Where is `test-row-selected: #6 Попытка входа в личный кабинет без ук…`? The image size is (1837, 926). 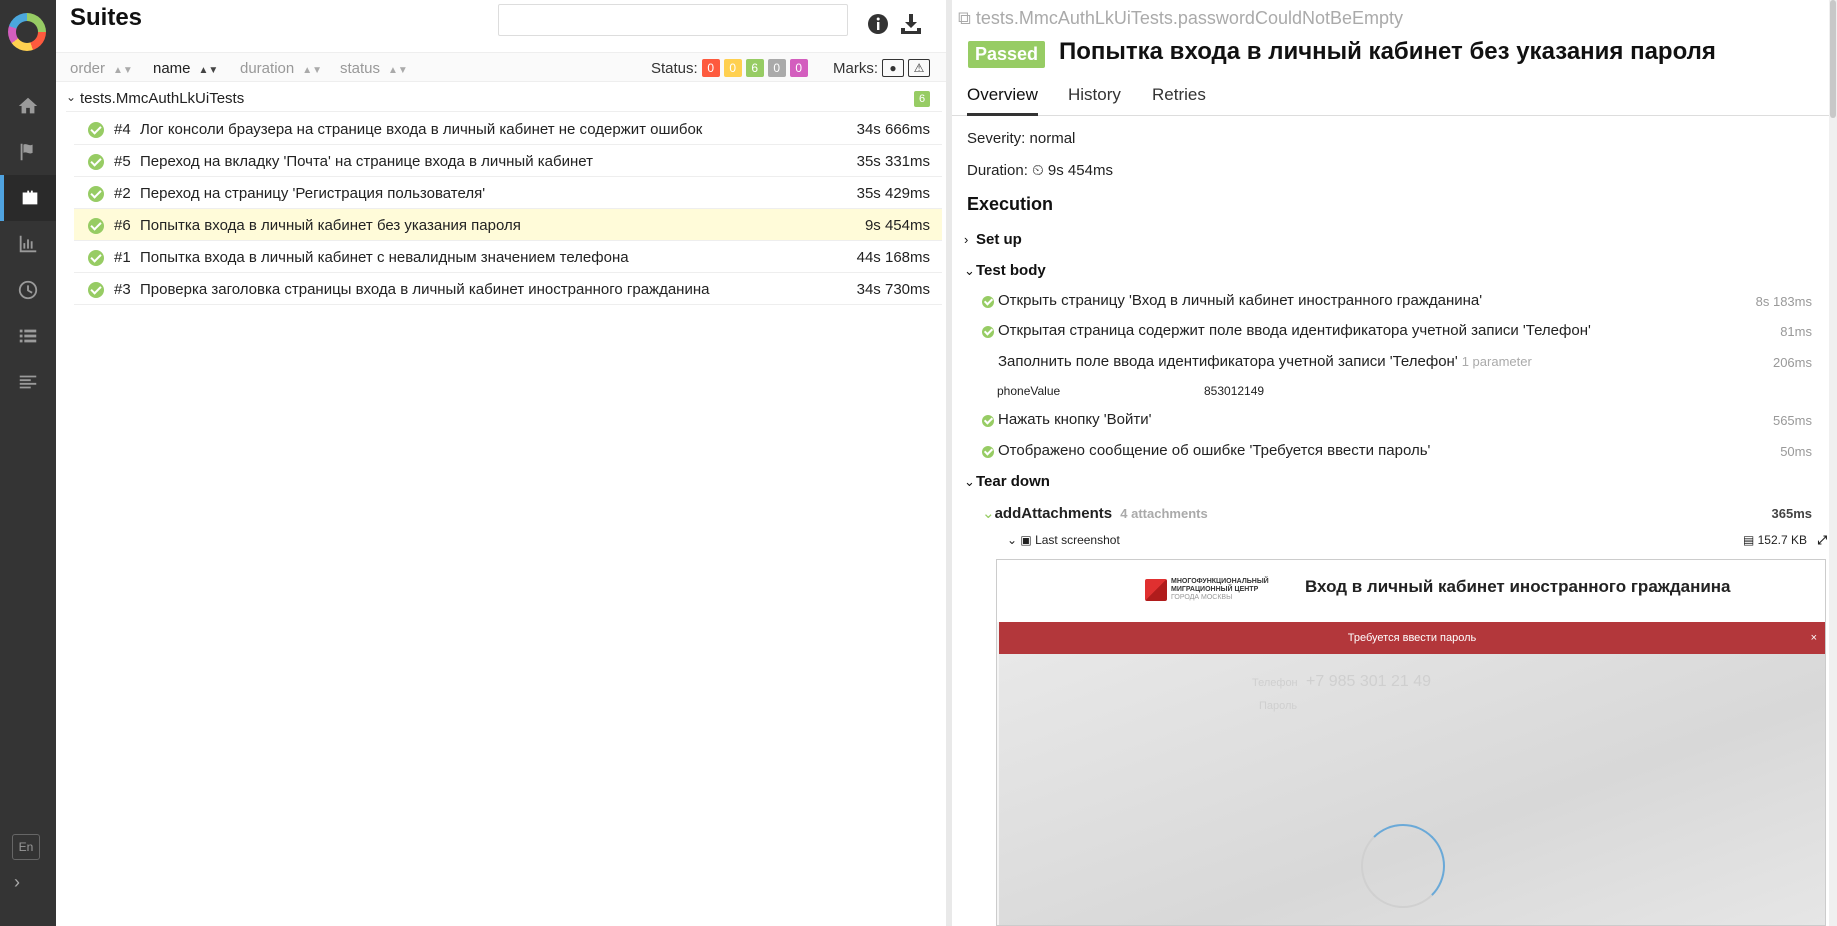
test-row-selected: #6 Попытка входа в личный кабинет без ук… is located at coordinates (508, 225).